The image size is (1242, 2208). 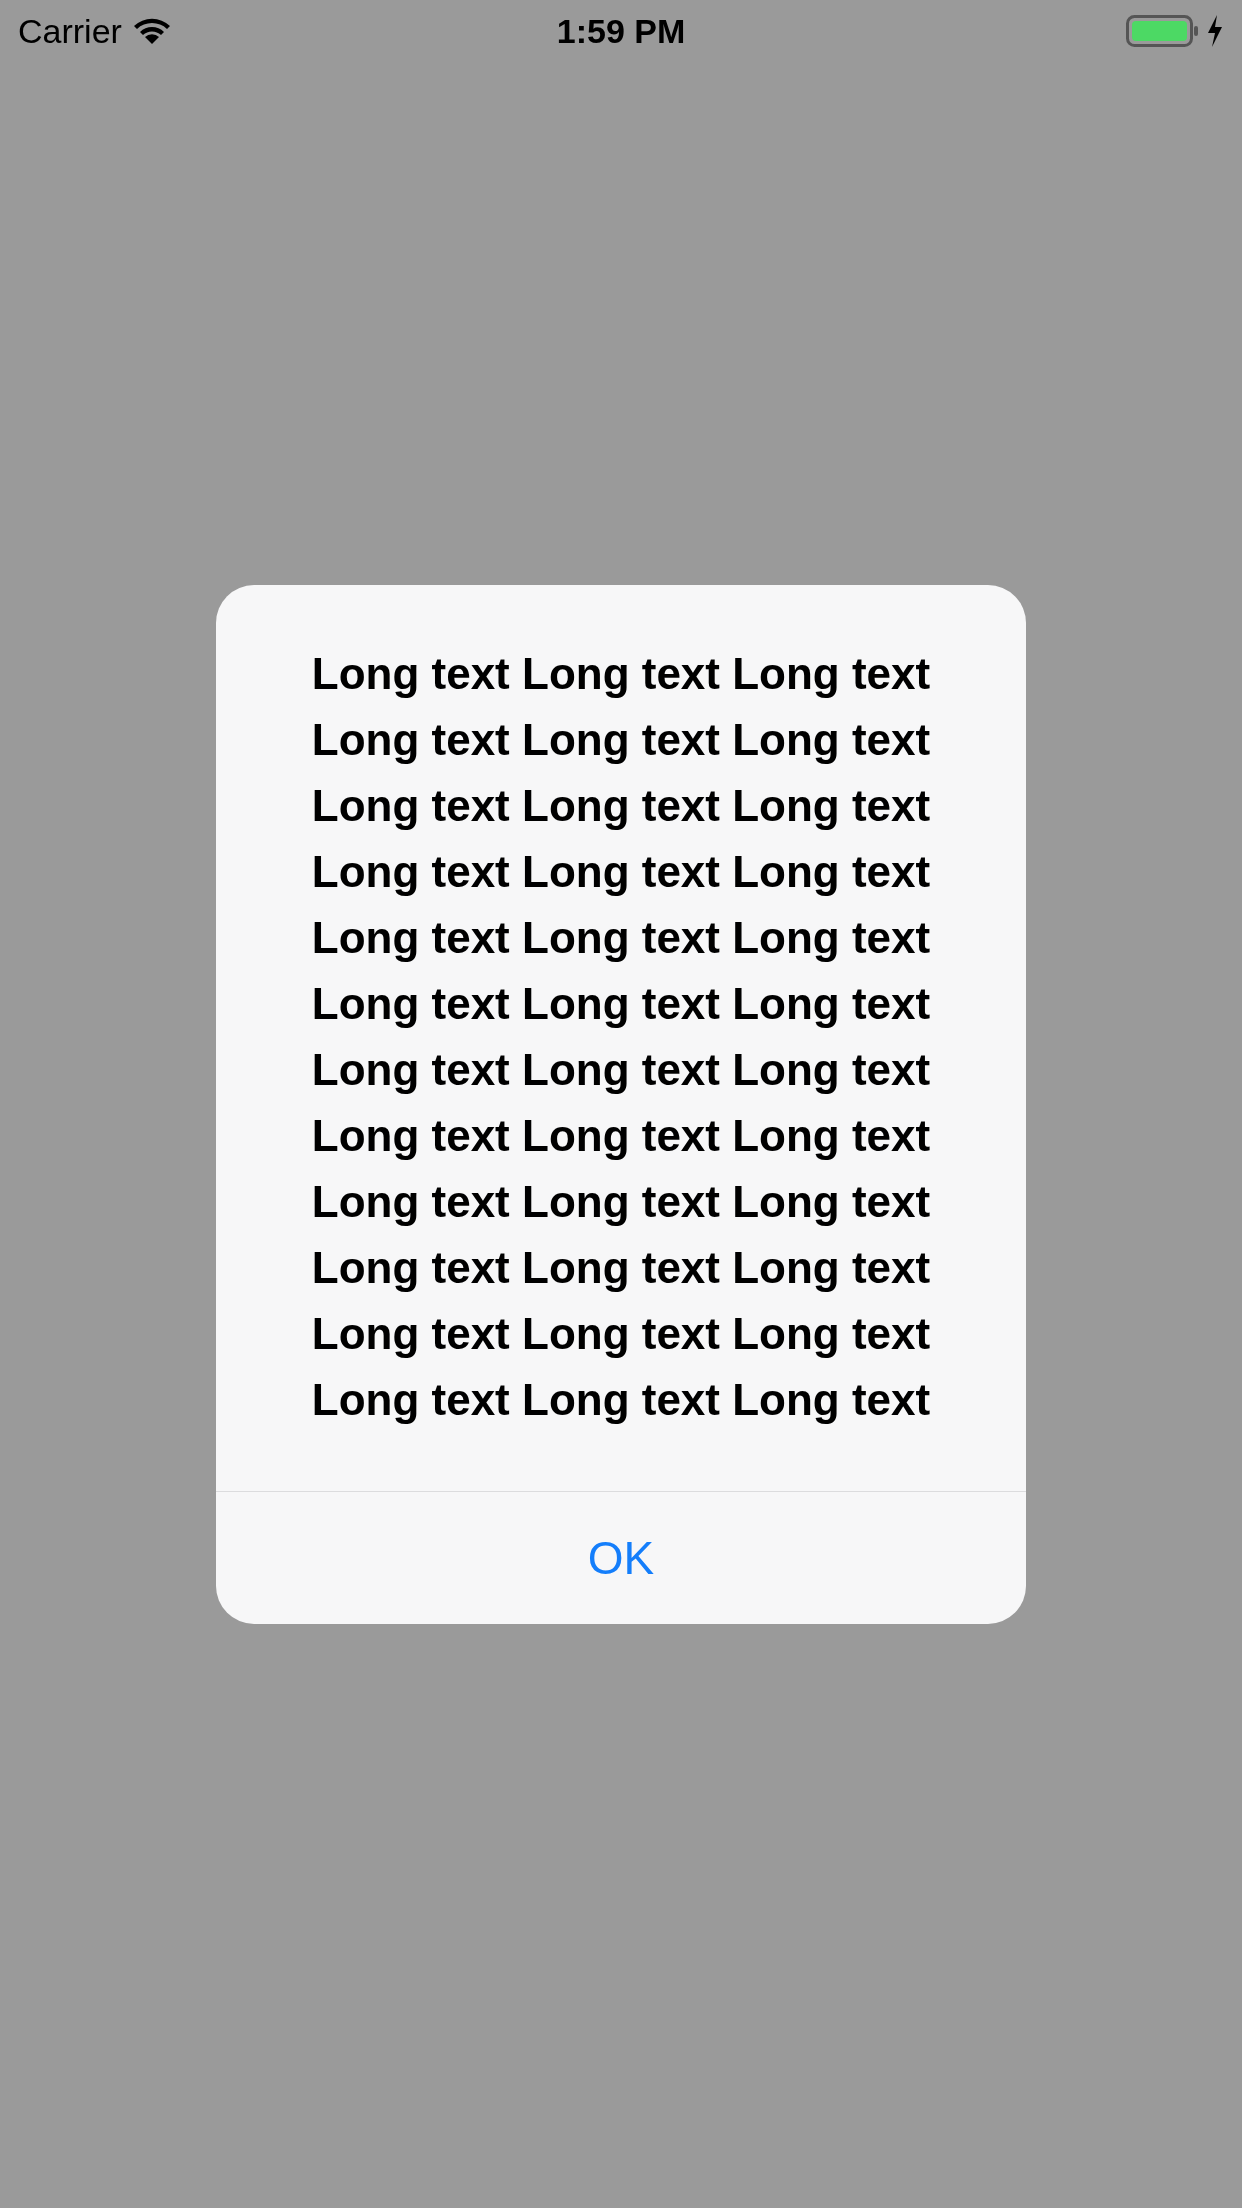 What do you see at coordinates (621, 1557) in the screenshot?
I see `ok-button: OK` at bounding box center [621, 1557].